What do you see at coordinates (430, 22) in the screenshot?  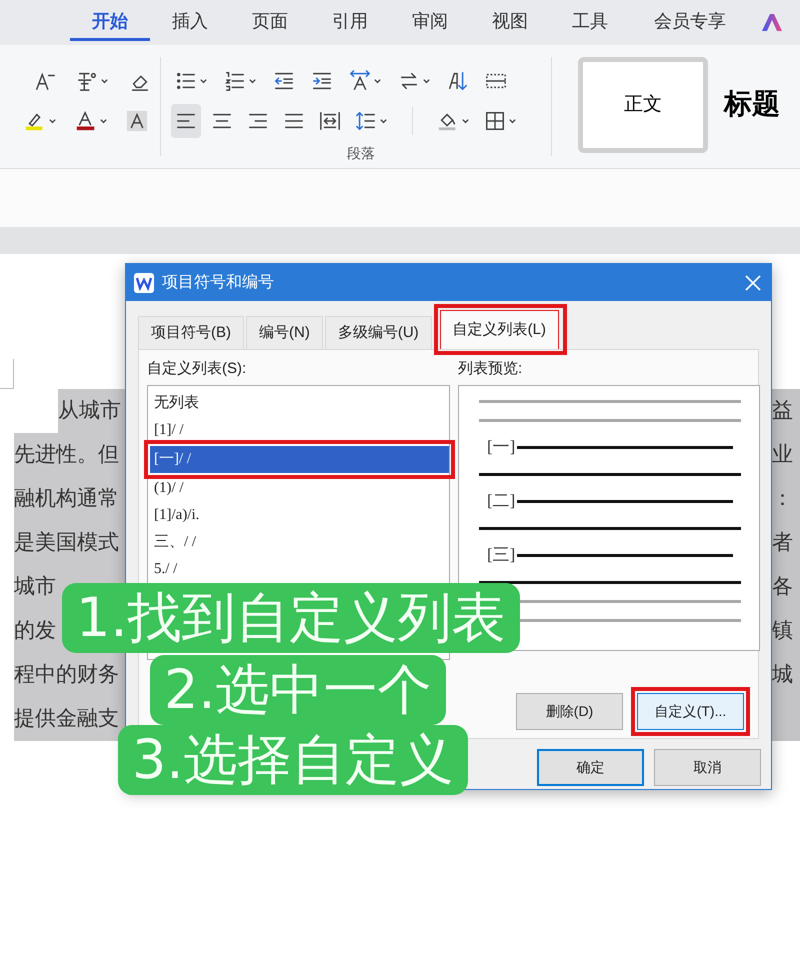 I see `ribbon-tab: 审阅` at bounding box center [430, 22].